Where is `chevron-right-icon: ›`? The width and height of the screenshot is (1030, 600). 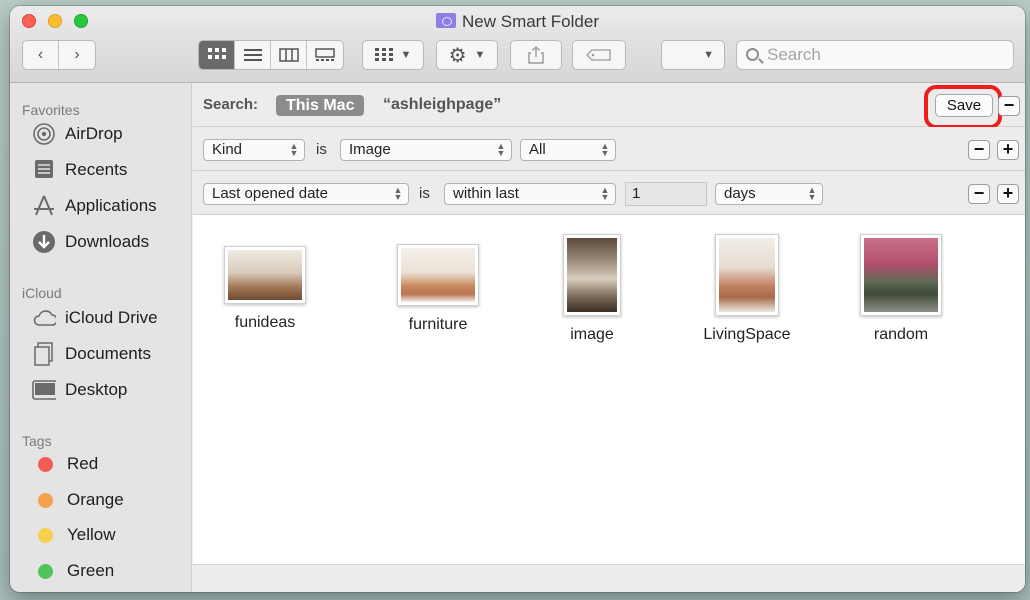 chevron-right-icon: › is located at coordinates (77, 54).